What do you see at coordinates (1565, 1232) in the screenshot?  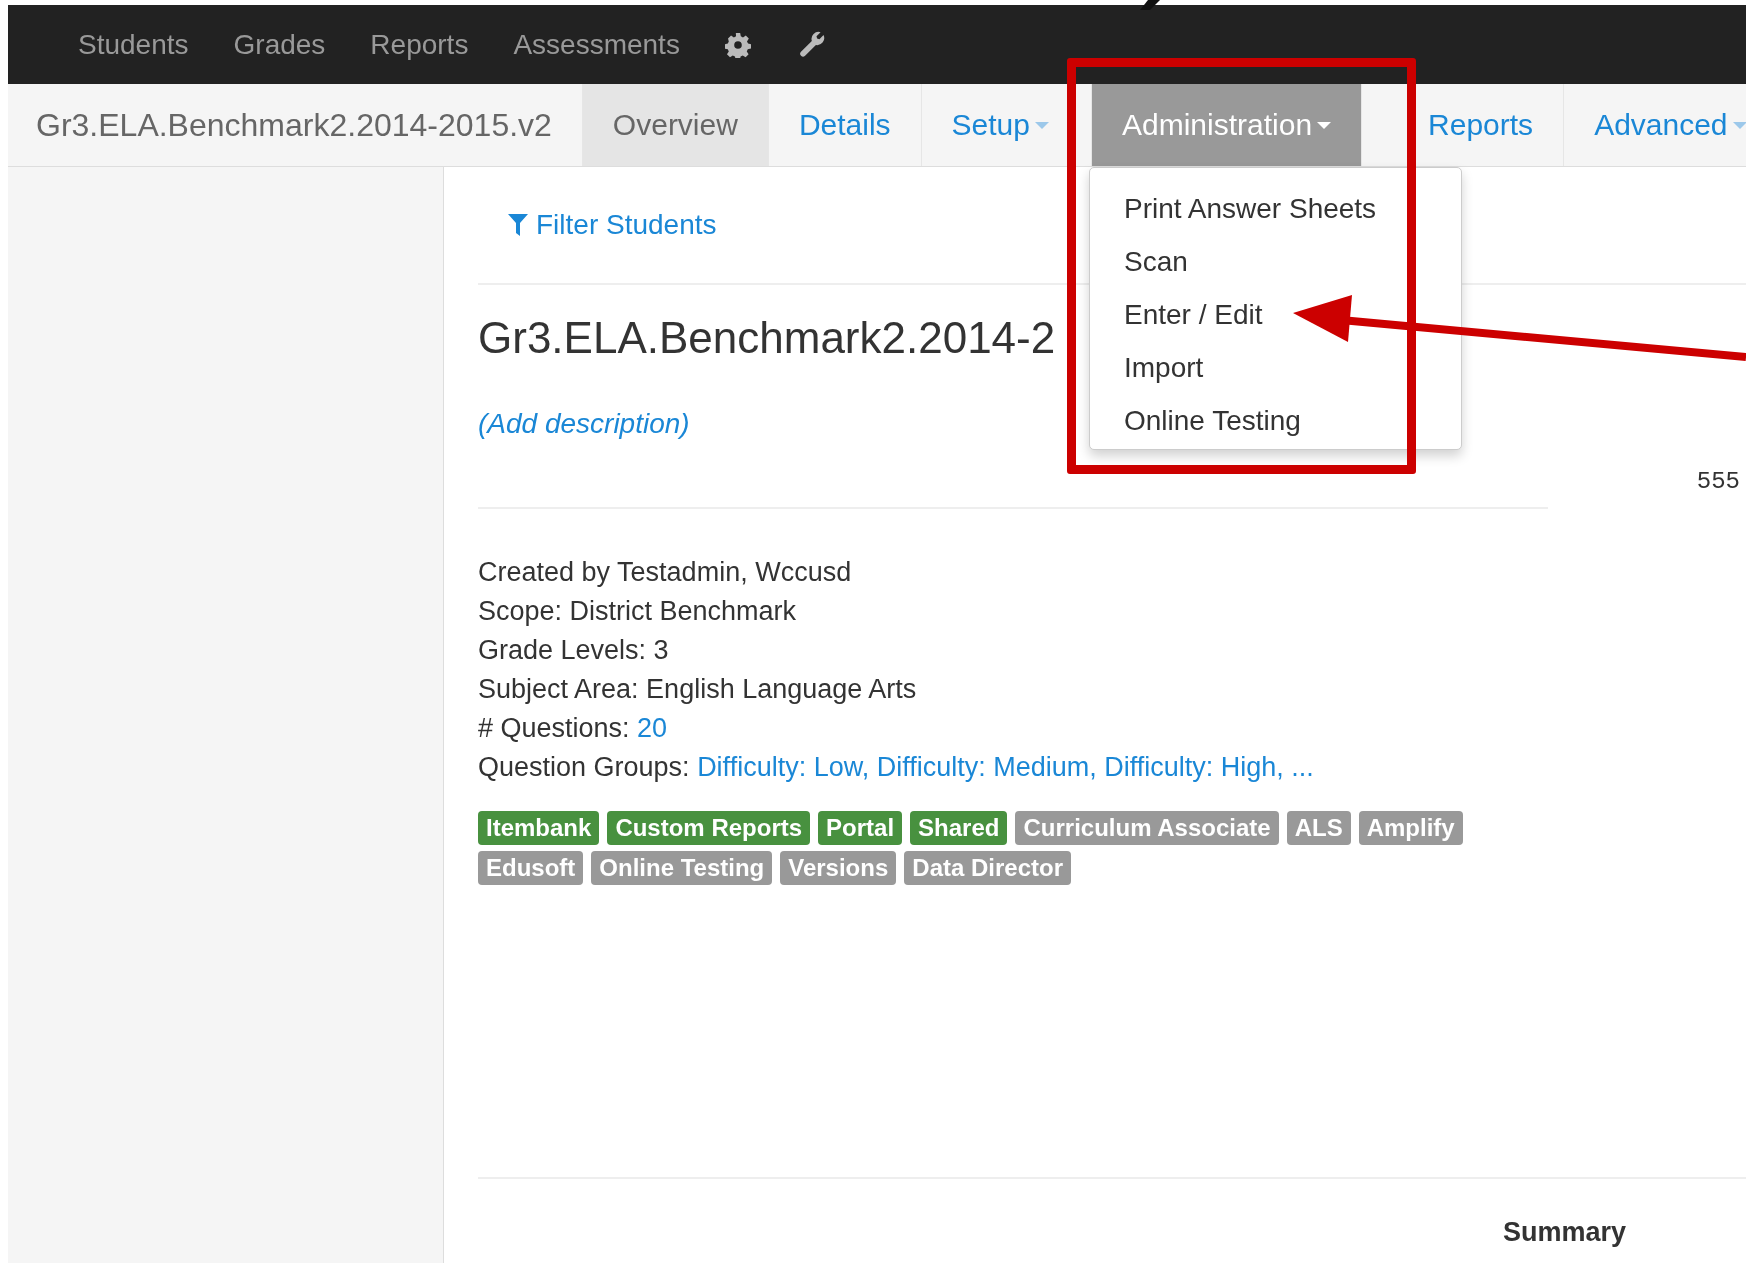 I see `section-heading: Summary` at bounding box center [1565, 1232].